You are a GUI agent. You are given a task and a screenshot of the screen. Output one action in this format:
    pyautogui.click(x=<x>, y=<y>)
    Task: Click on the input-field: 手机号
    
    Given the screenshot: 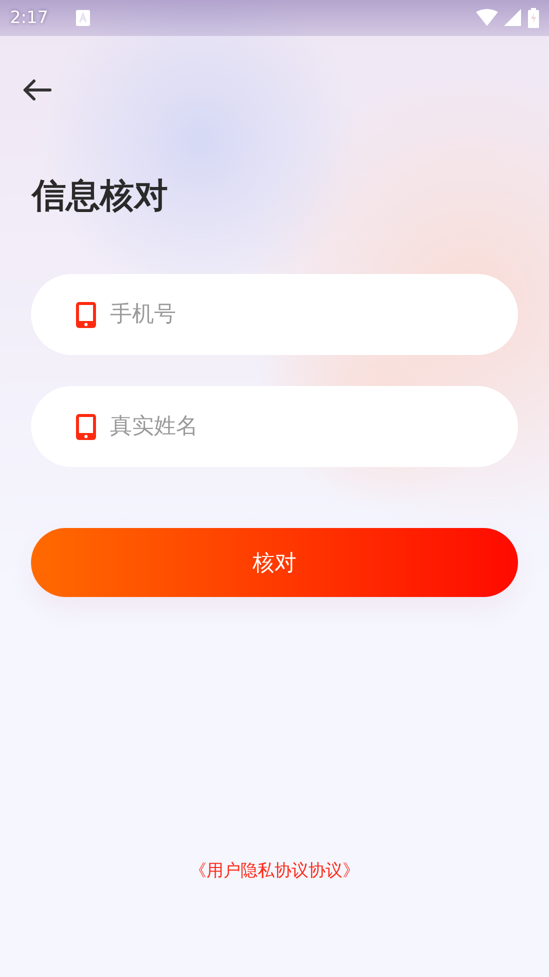 What is the action you would take?
    pyautogui.click(x=274, y=315)
    